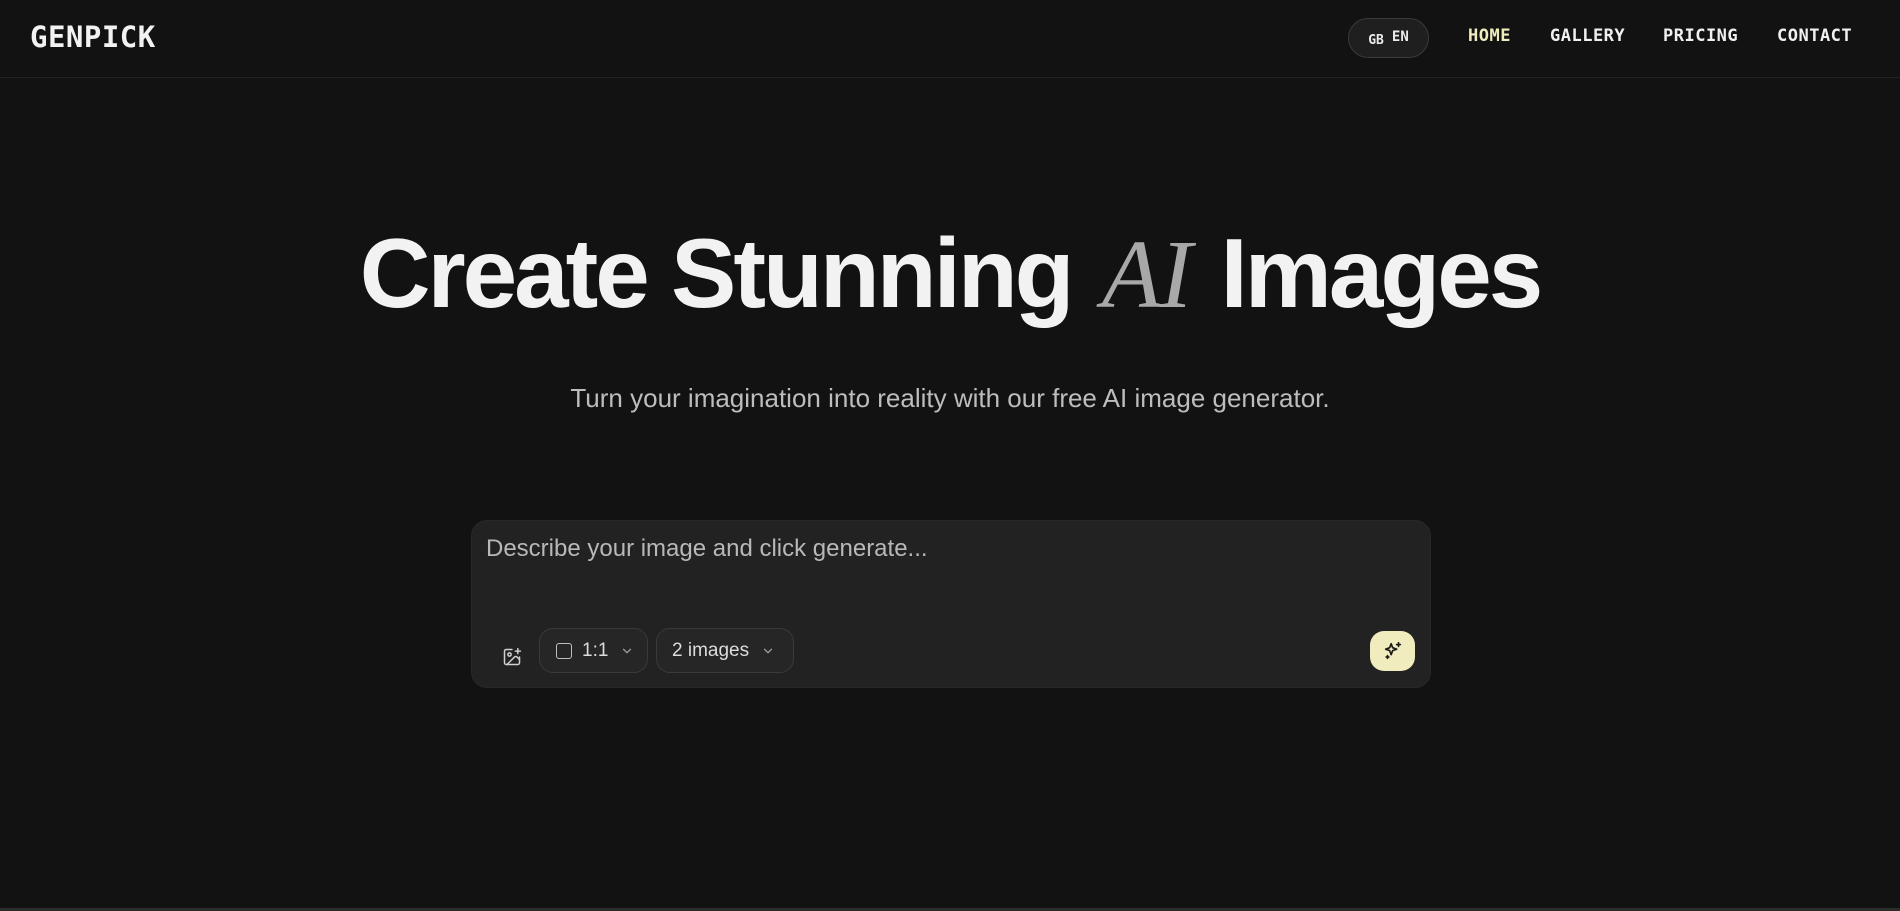  I want to click on image-upload-button, so click(512, 657).